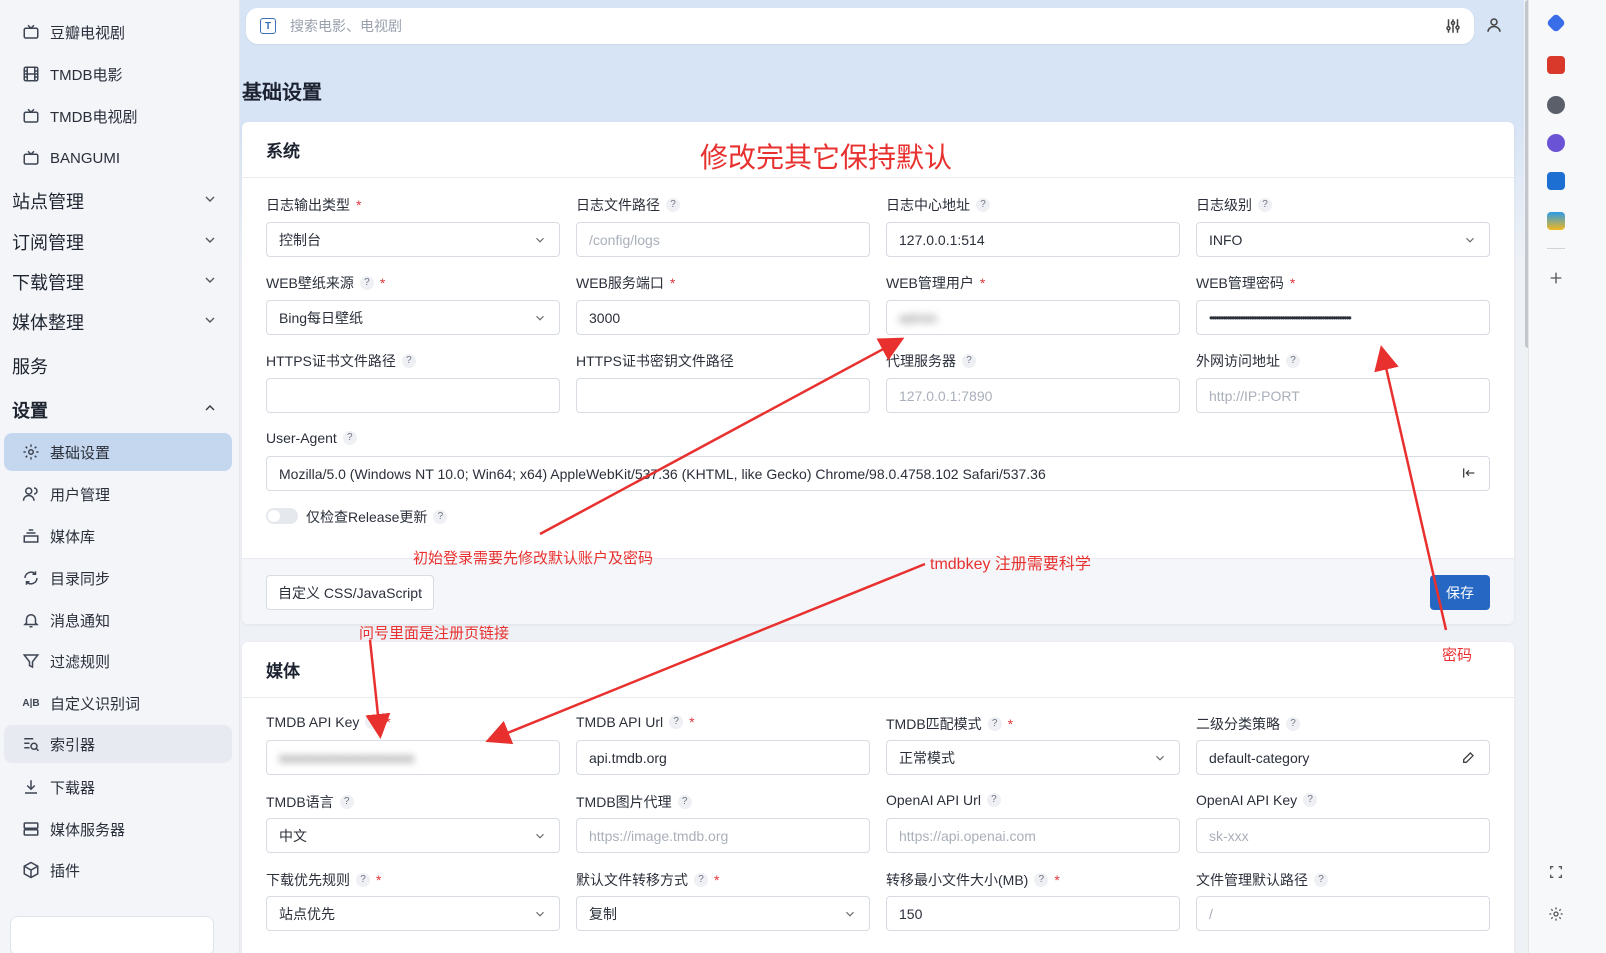 Image resolution: width=1606 pixels, height=953 pixels. What do you see at coordinates (705, 653) in the screenshot?
I see `arrow-to-tmdb-key` at bounding box center [705, 653].